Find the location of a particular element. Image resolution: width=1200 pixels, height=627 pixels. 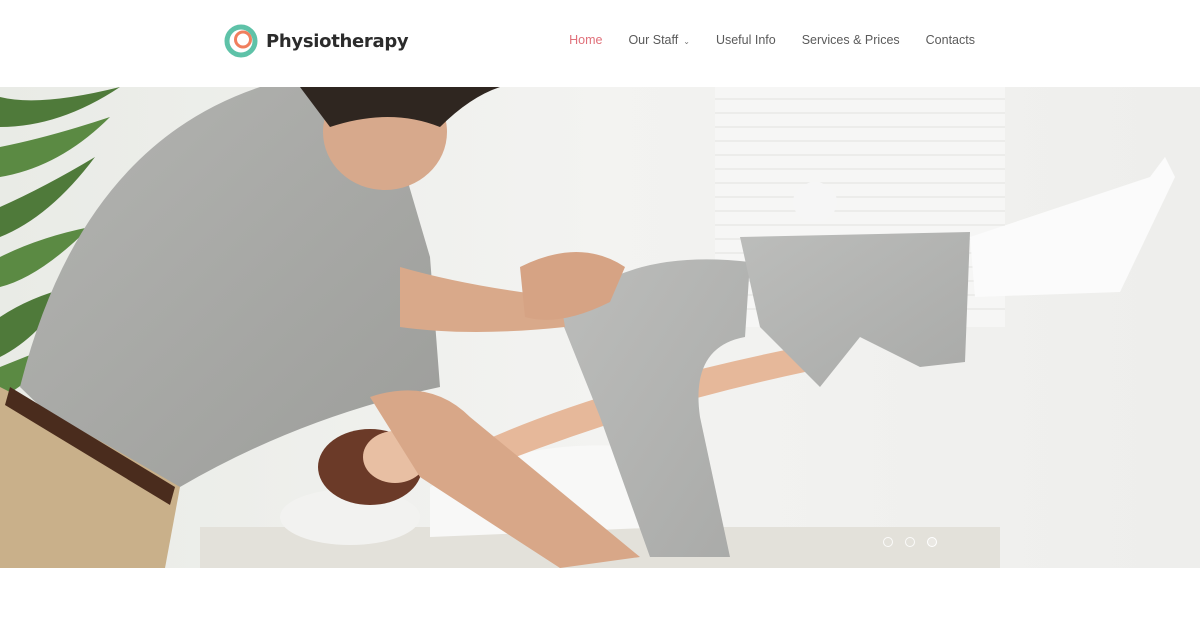

nav-item-label: Our Staff is located at coordinates (653, 40).